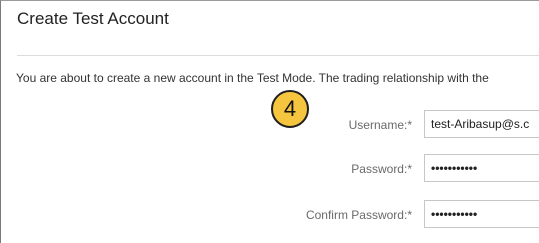  Describe the element at coordinates (278, 55) in the screenshot. I see `title-divider` at that location.